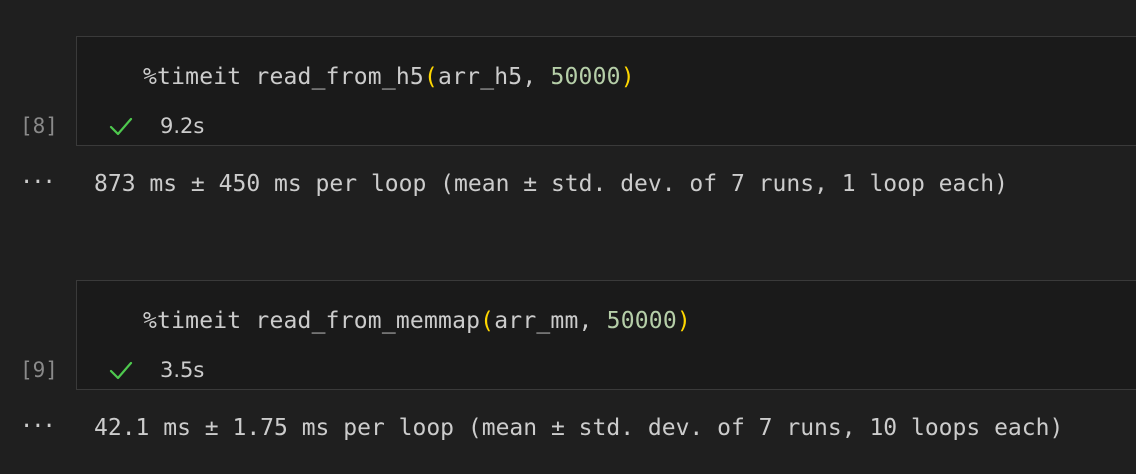 This screenshot has width=1136, height=474. I want to click on code-line: %timeit read_from_memmap(arr_mm, 50000), so click(417, 321).